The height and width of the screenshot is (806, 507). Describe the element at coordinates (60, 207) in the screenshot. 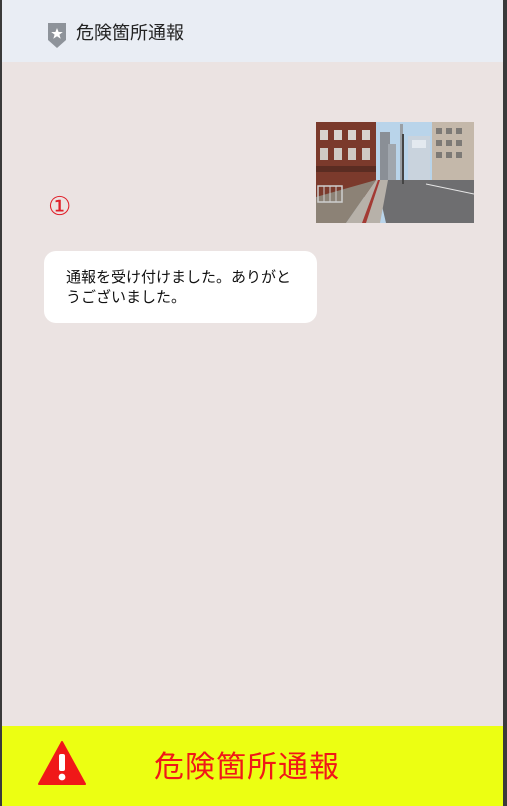

I see `report-number-marker: ①` at that location.